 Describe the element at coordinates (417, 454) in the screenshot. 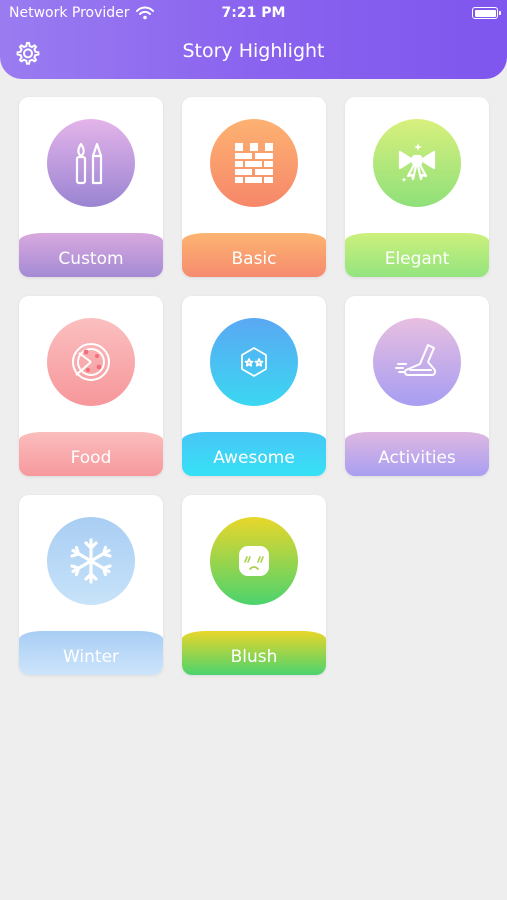

I see `category-label: Activities` at that location.